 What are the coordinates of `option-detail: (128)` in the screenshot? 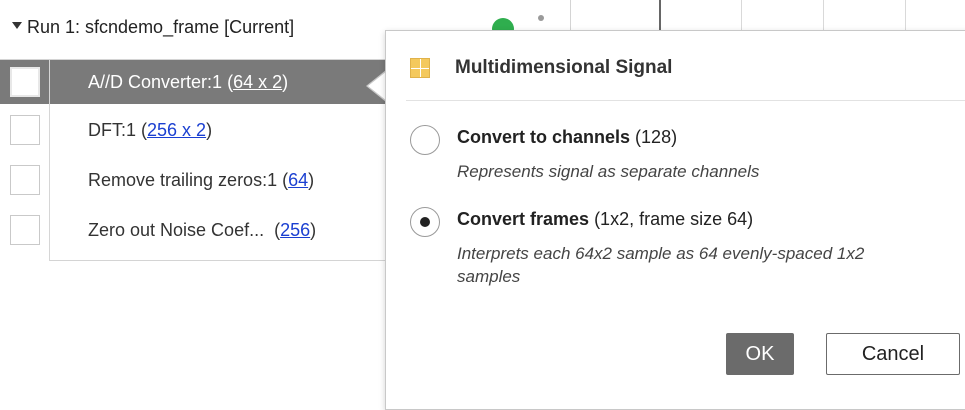 It's located at (656, 137).